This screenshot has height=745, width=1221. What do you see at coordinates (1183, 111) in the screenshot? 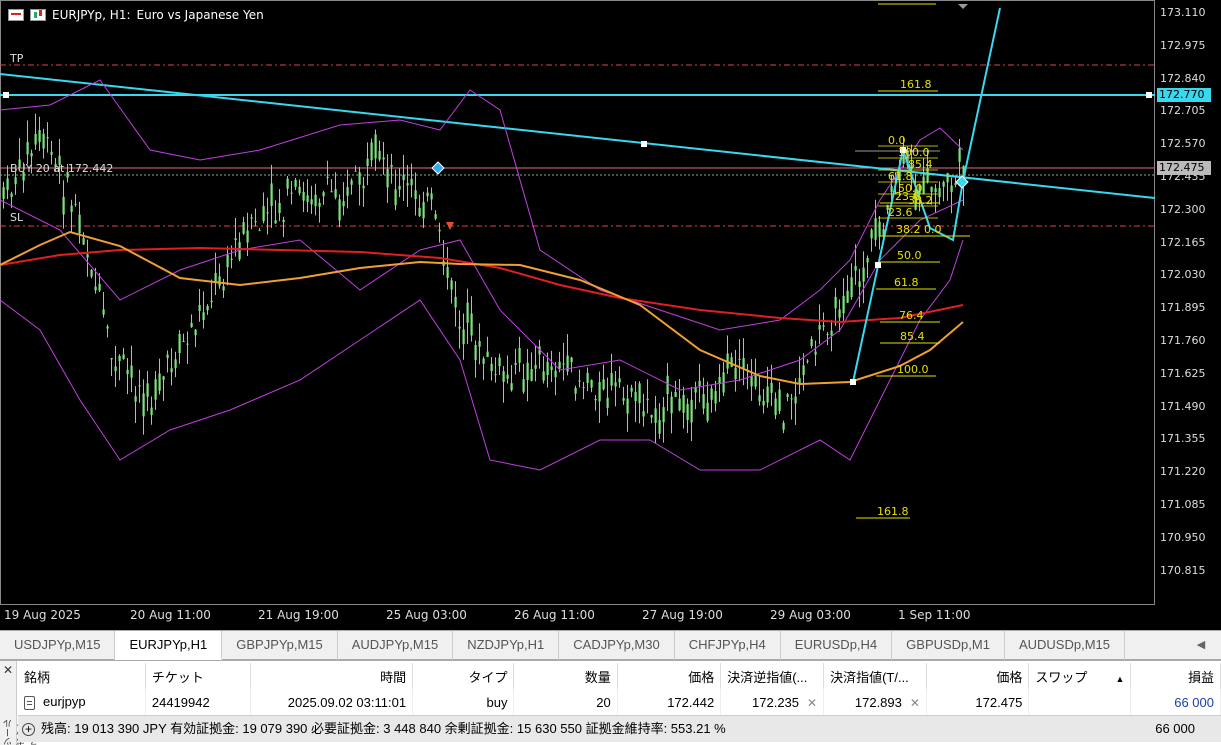
I see `price-tick-label: 172.705` at bounding box center [1183, 111].